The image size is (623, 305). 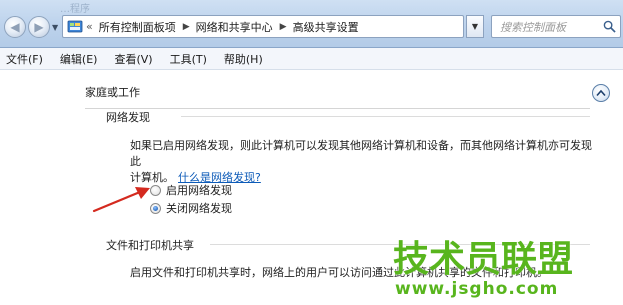 I want to click on menu-view: 查看(V), so click(x=133, y=59).